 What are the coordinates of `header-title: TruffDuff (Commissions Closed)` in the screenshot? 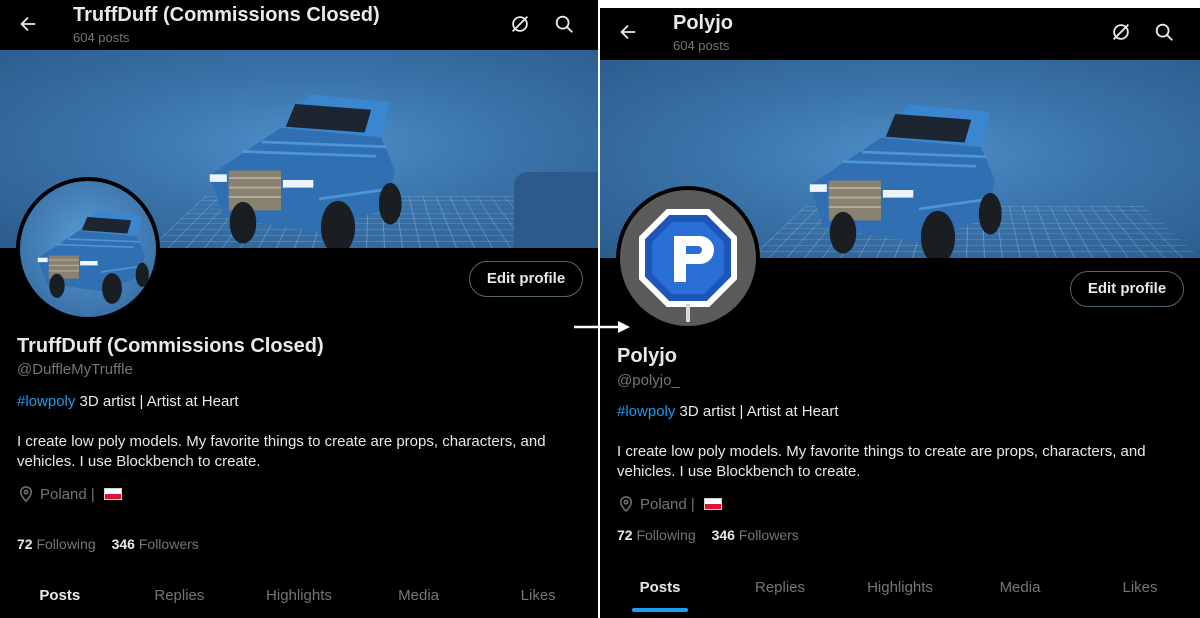 It's located at (226, 15).